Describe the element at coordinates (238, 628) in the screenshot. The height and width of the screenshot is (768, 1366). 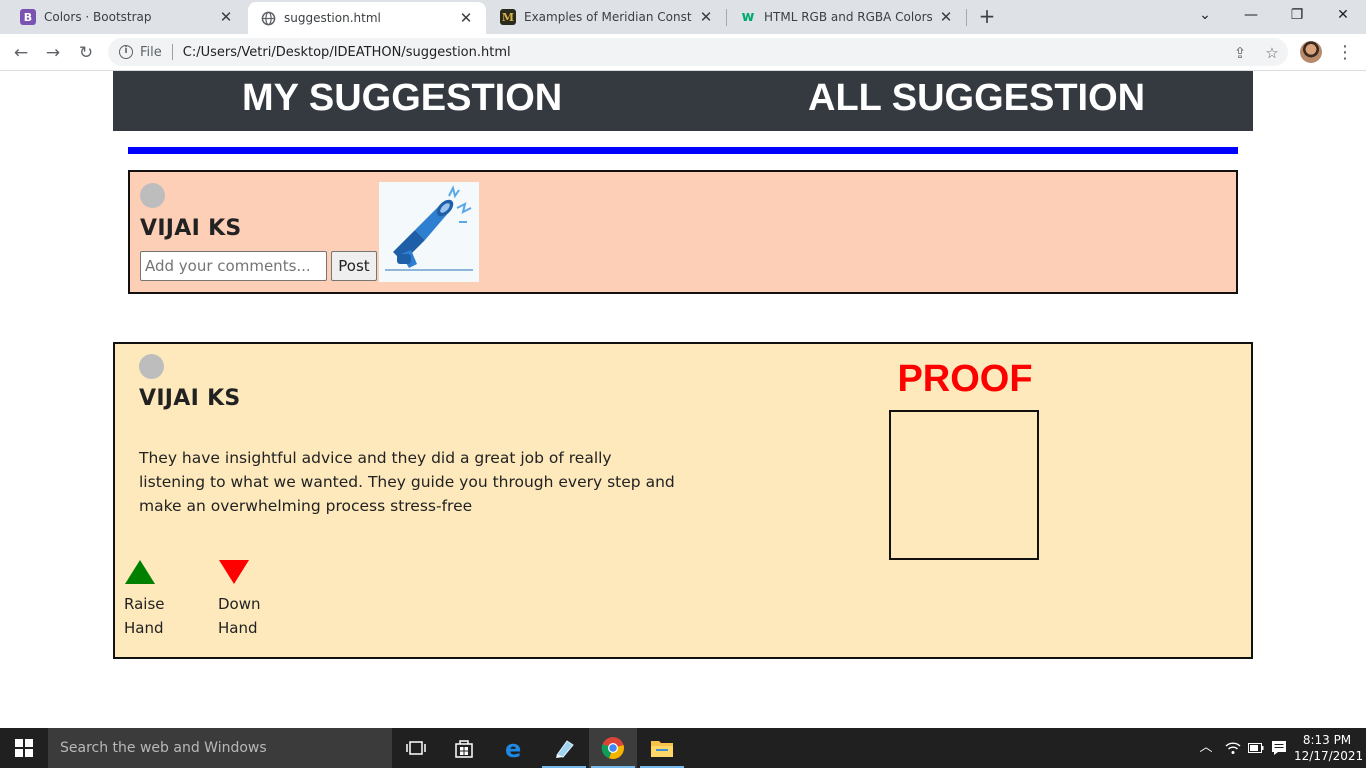
I see `down-label-line2: Hand` at that location.